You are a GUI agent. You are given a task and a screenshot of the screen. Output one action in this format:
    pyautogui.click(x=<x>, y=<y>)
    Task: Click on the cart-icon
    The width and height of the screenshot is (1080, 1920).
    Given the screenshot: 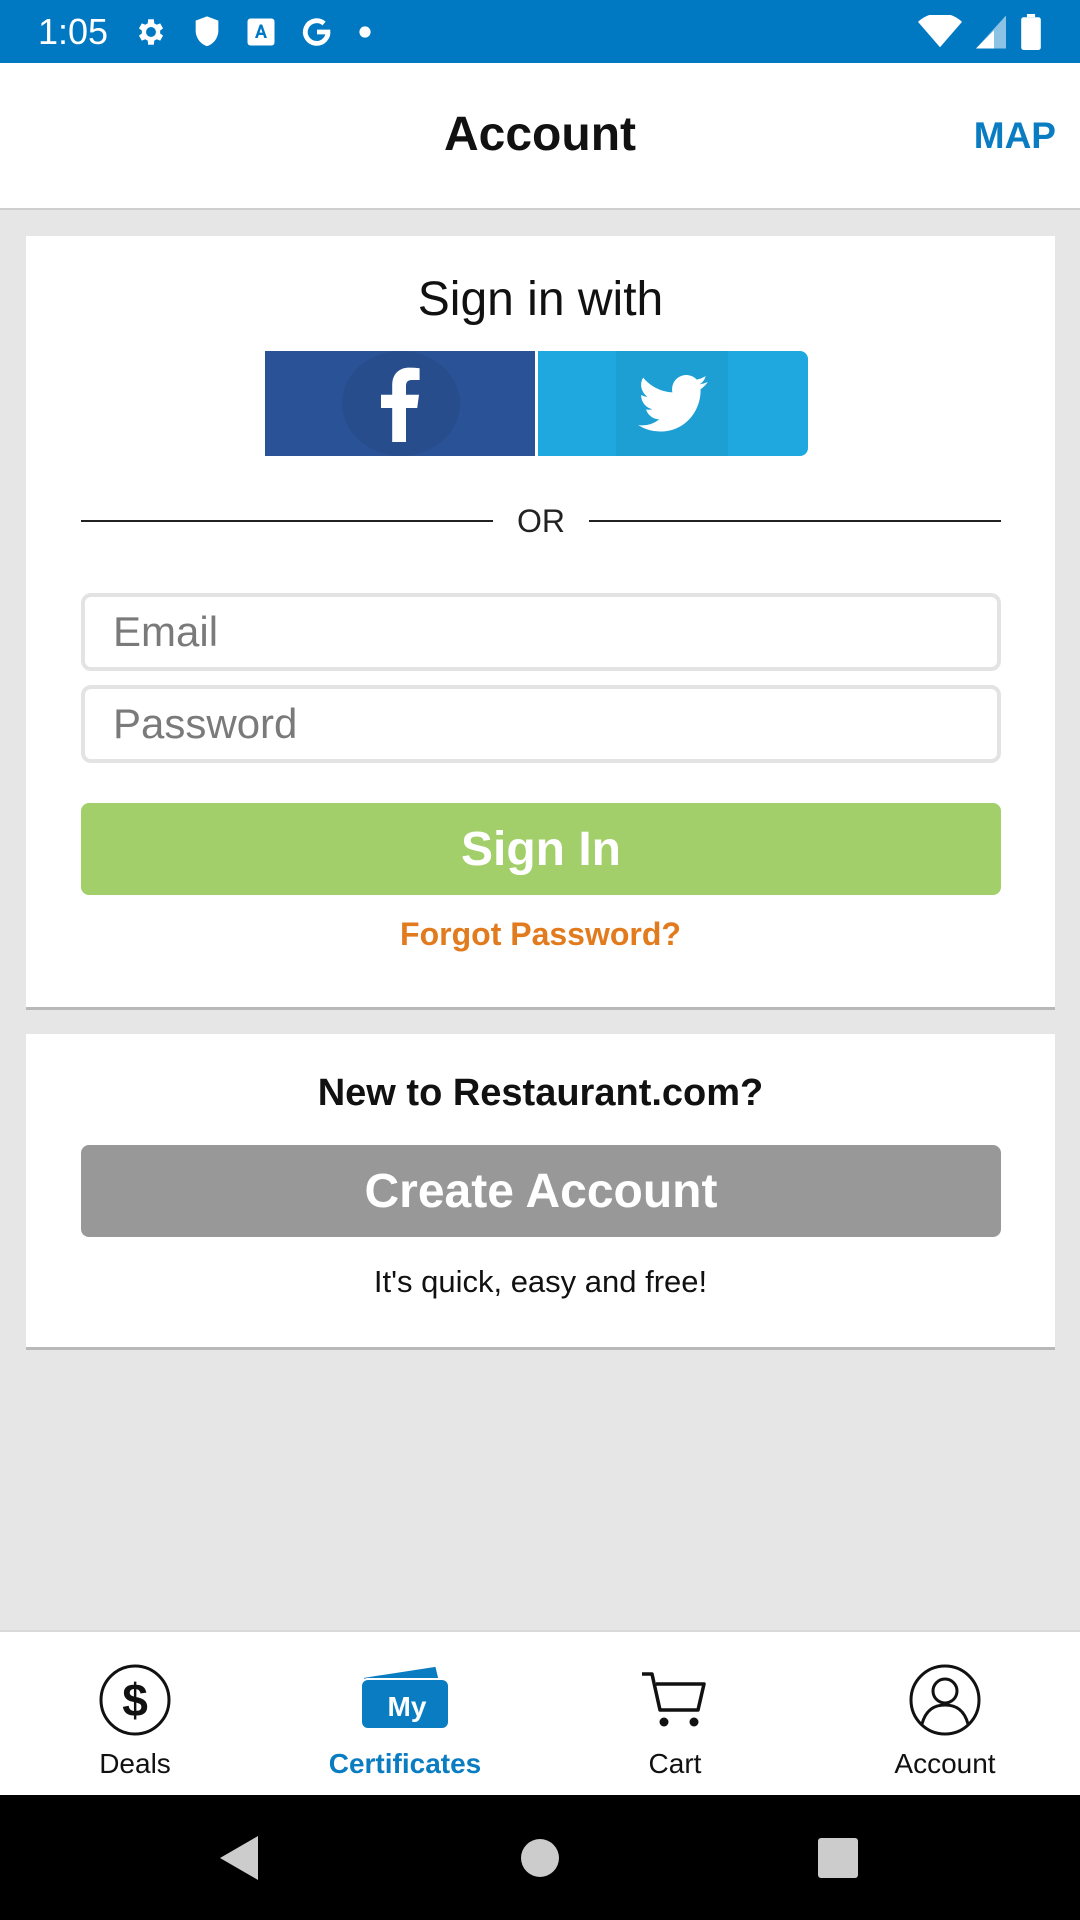 What is the action you would take?
    pyautogui.click(x=675, y=1700)
    